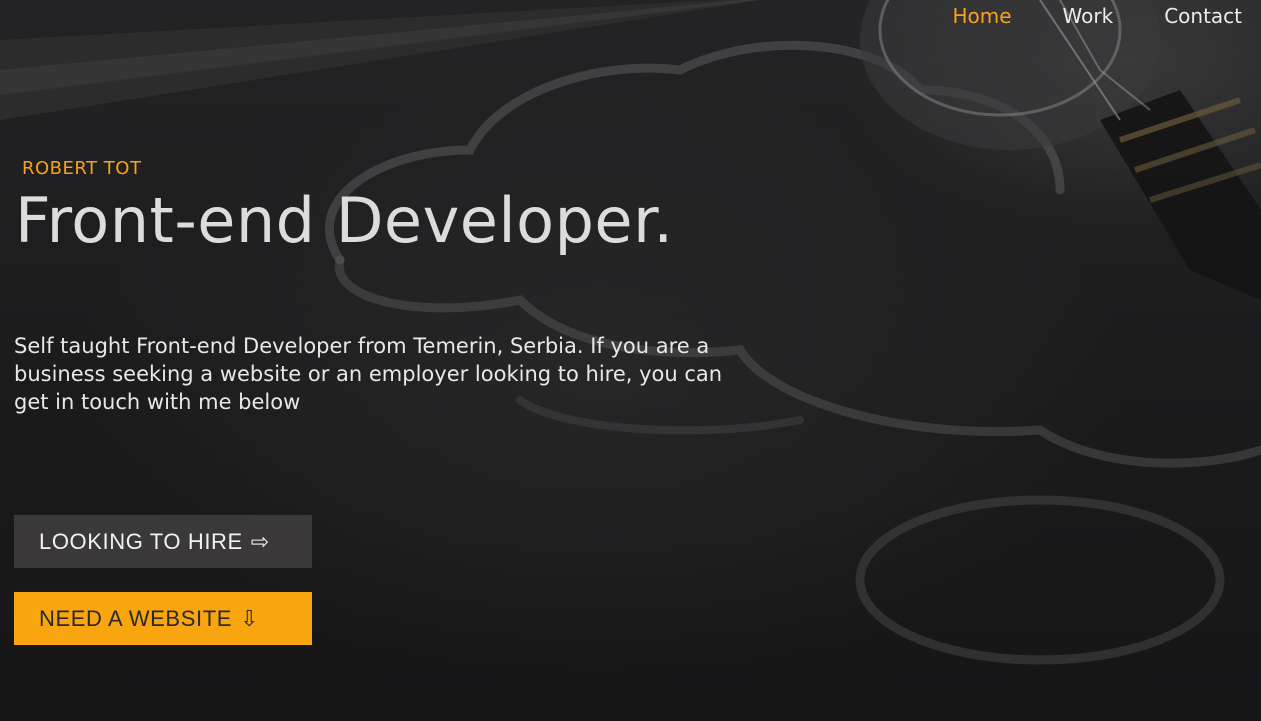 The image size is (1261, 721). I want to click on arrow-down-icon: ⇩, so click(250, 618).